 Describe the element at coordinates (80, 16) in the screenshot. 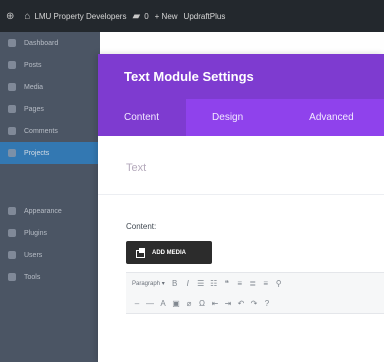

I see `site-name: LMU Property Developers` at that location.